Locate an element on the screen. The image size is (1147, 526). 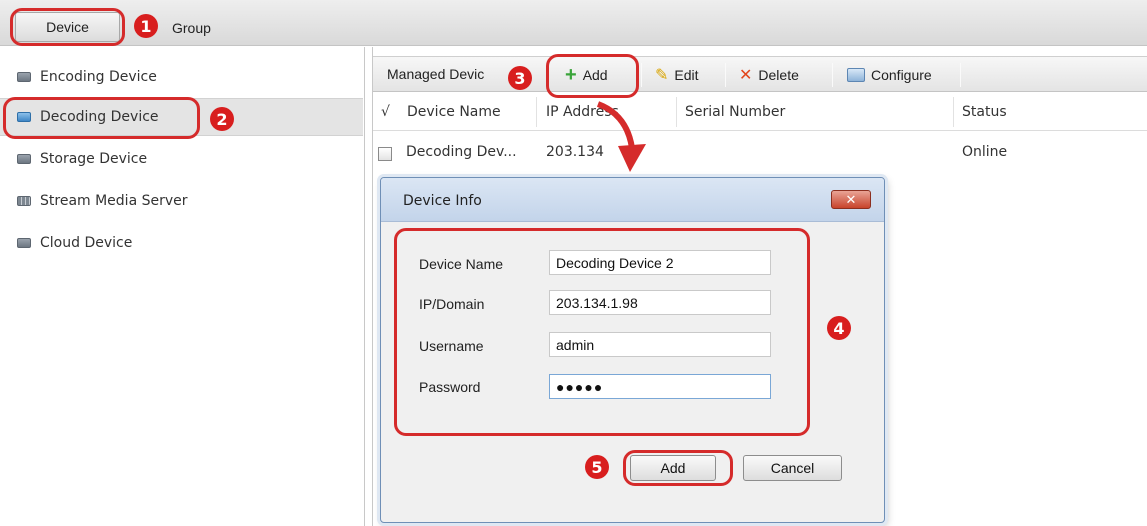
password-mask: ●●●●● is located at coordinates (580, 386).